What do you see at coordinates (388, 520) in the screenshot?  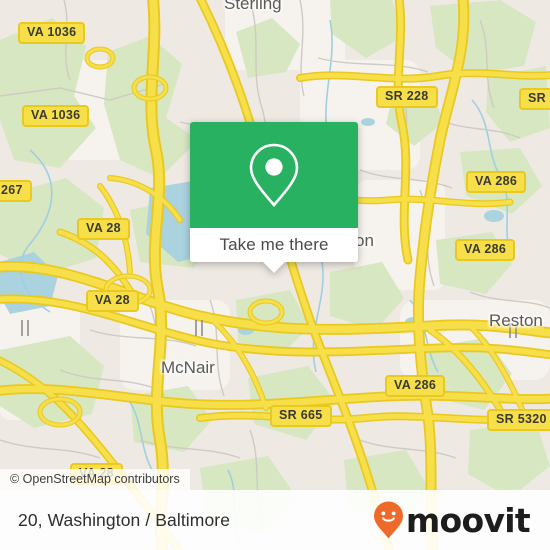 I see `moovit-smiley-pin-icon` at bounding box center [388, 520].